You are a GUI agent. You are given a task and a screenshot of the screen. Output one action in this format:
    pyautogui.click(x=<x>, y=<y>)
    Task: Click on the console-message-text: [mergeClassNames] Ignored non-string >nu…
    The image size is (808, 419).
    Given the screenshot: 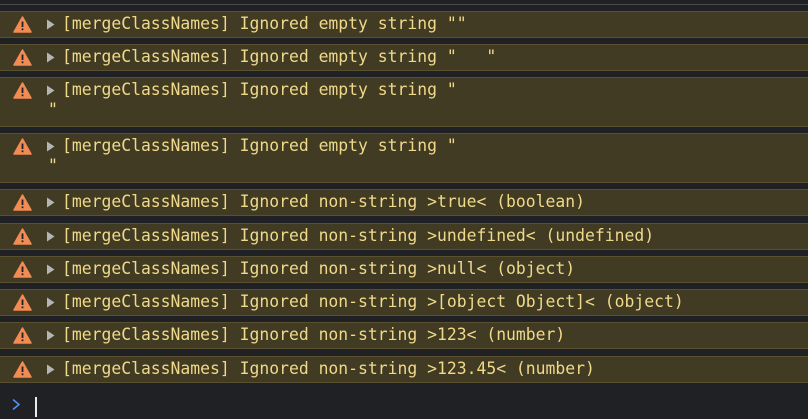 What is the action you would take?
    pyautogui.click(x=319, y=268)
    